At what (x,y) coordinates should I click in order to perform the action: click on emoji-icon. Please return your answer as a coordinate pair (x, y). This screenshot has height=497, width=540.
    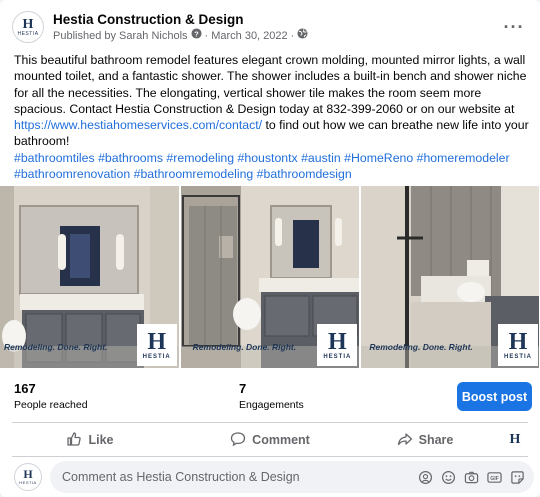
    Looking at the image, I should click on (448, 477).